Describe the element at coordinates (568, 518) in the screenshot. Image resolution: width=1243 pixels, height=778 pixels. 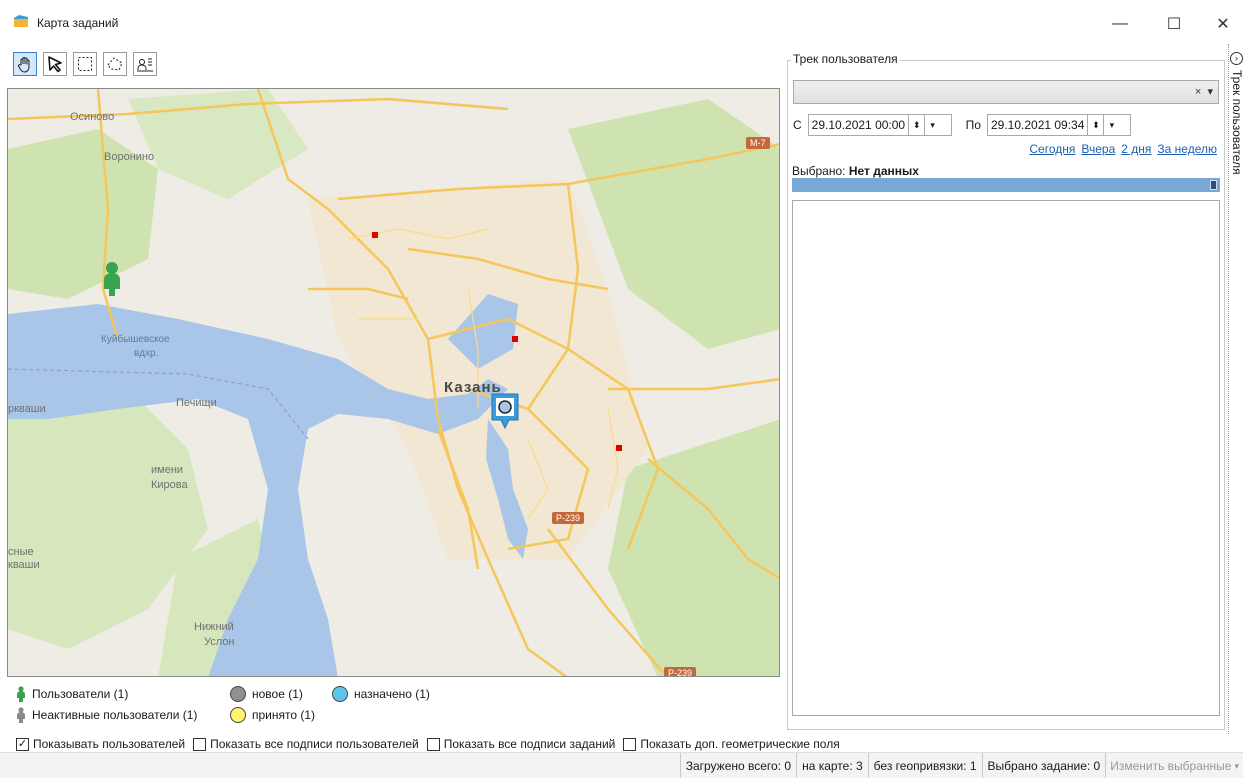
I see `road-shield-p239: Р-239` at that location.